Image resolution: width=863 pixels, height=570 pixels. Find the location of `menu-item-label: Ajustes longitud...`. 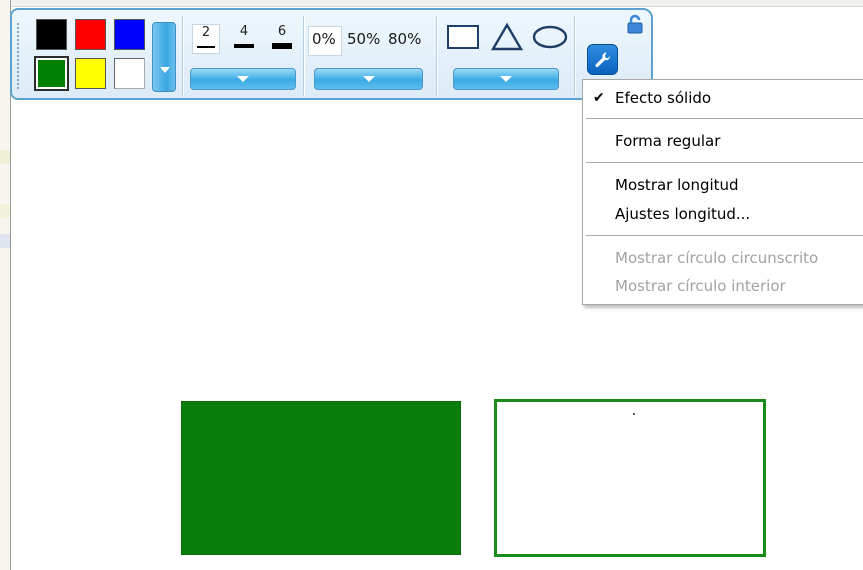

menu-item-label: Ajustes longitud... is located at coordinates (683, 214).